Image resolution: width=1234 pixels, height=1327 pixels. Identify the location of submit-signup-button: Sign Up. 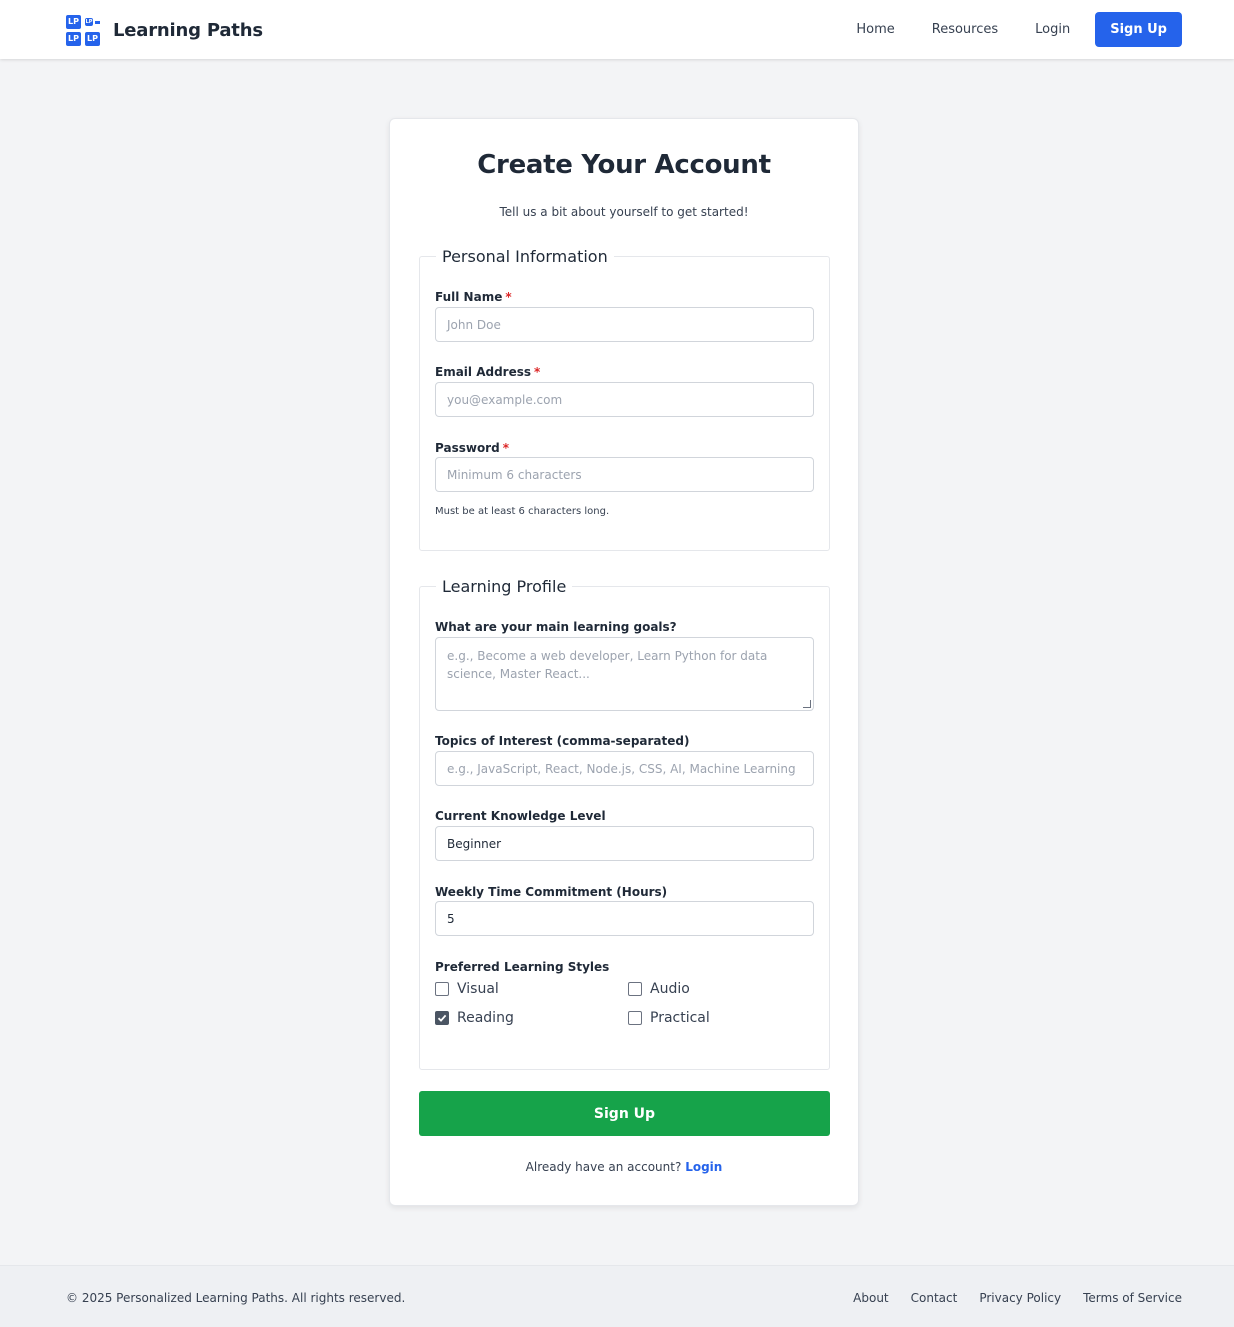
(624, 1113).